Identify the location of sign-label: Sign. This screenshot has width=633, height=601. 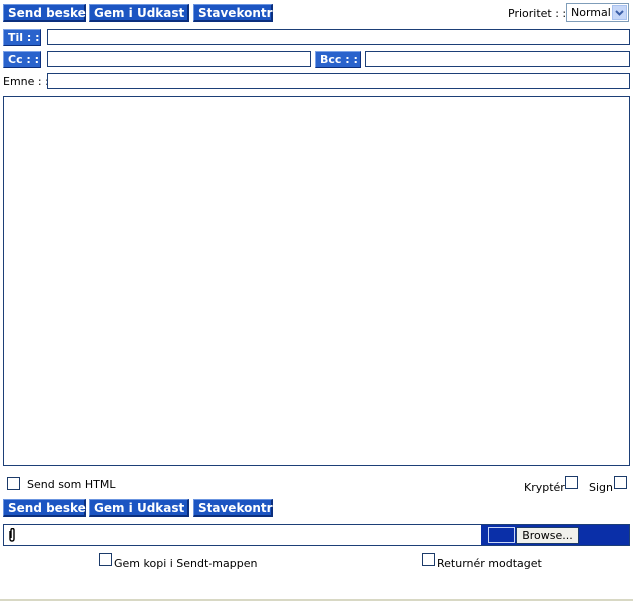
(601, 487).